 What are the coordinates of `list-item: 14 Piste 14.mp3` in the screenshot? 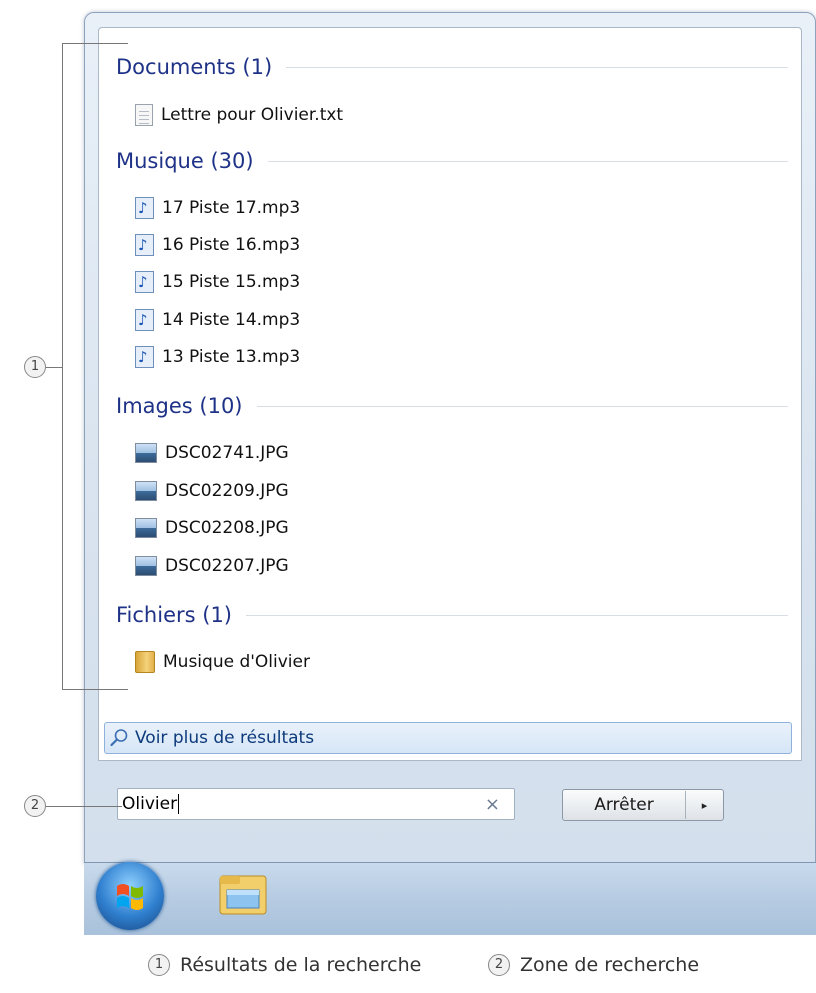 It's located at (217, 320).